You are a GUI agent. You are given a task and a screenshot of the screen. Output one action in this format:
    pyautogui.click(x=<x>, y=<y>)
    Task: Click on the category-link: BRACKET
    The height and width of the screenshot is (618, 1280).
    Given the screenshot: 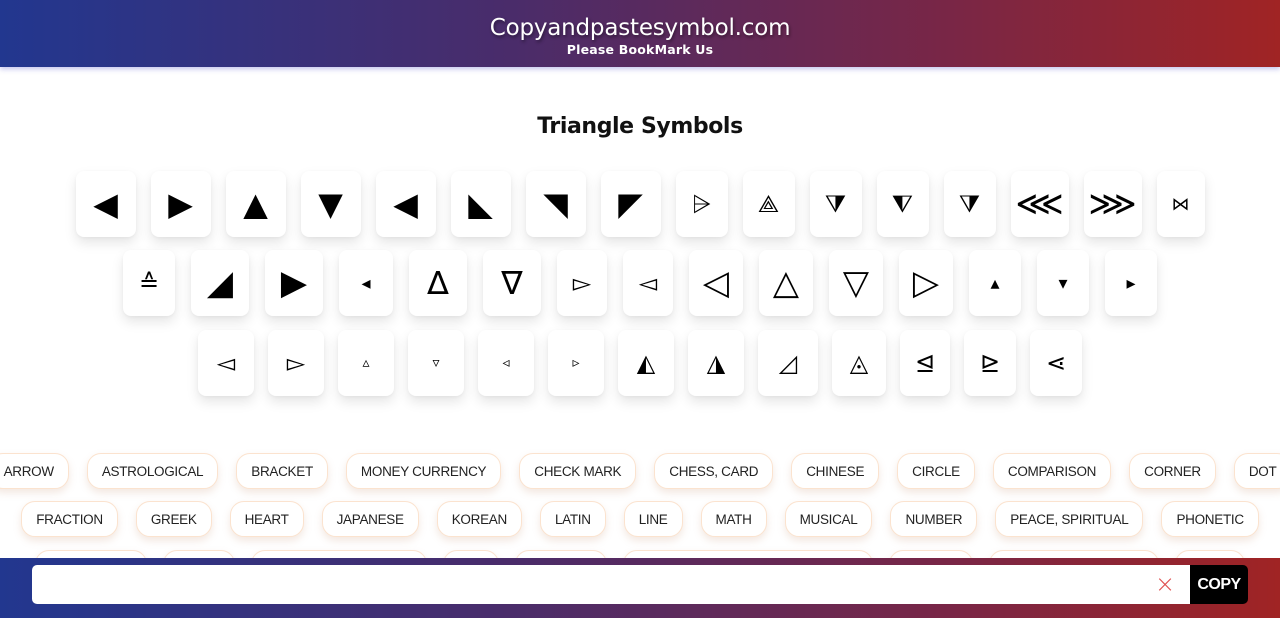 What is the action you would take?
    pyautogui.click(x=282, y=471)
    